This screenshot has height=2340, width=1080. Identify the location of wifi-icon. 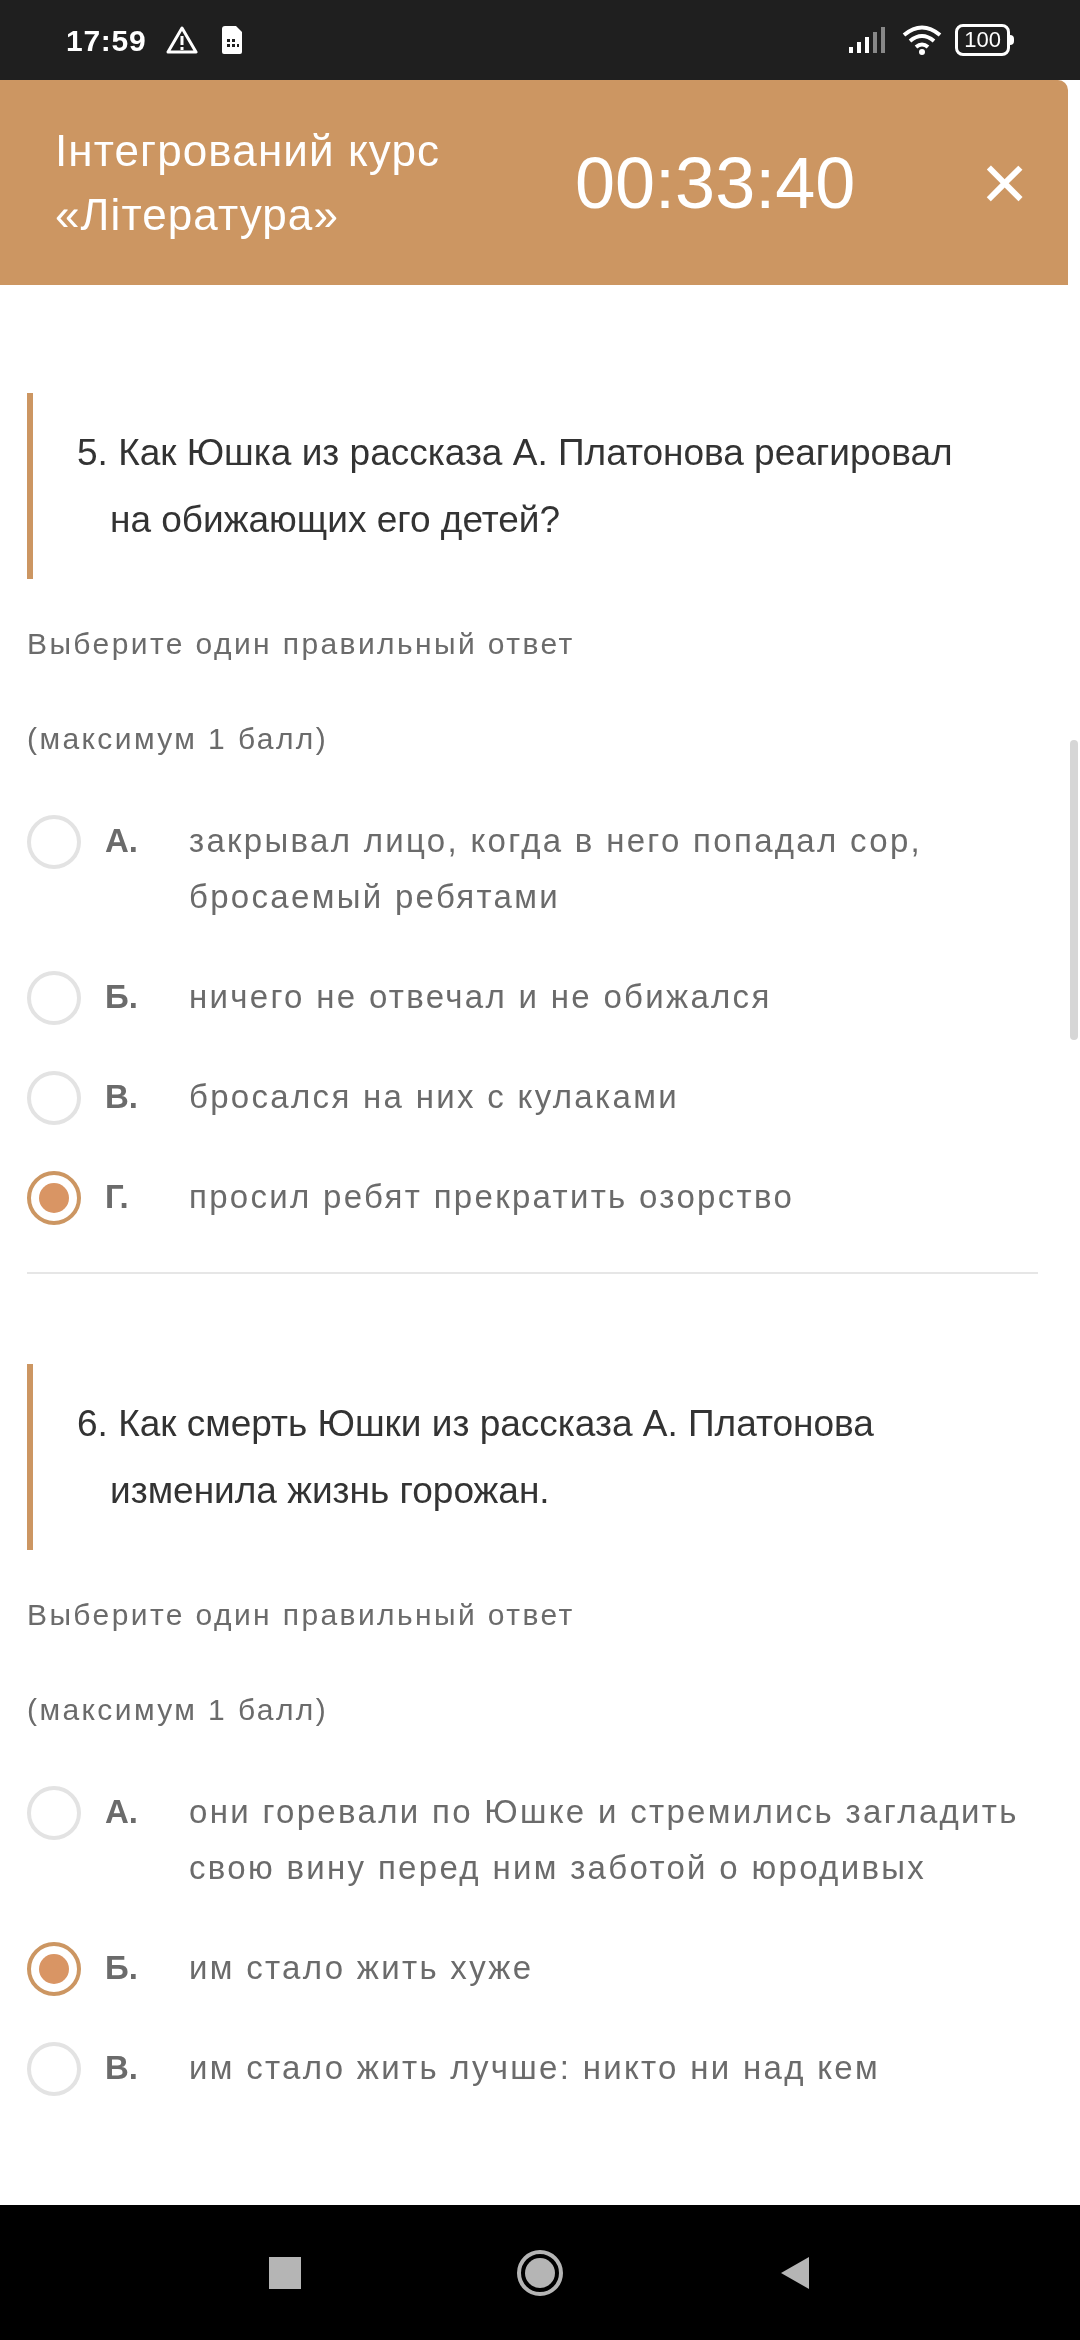
(922, 40).